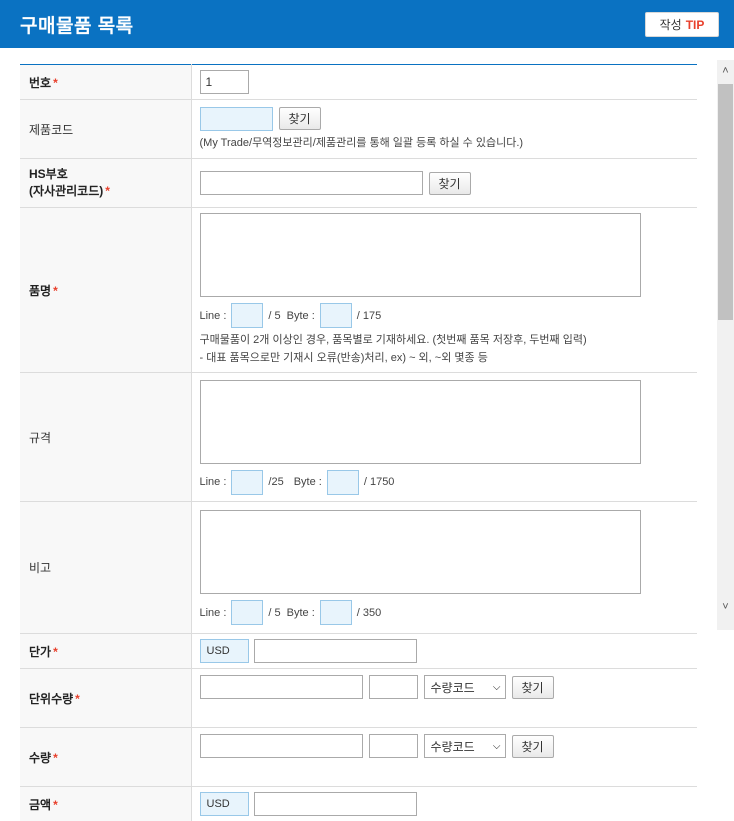  What do you see at coordinates (106, 129) in the screenshot?
I see `label-product-code: 제품코드` at bounding box center [106, 129].